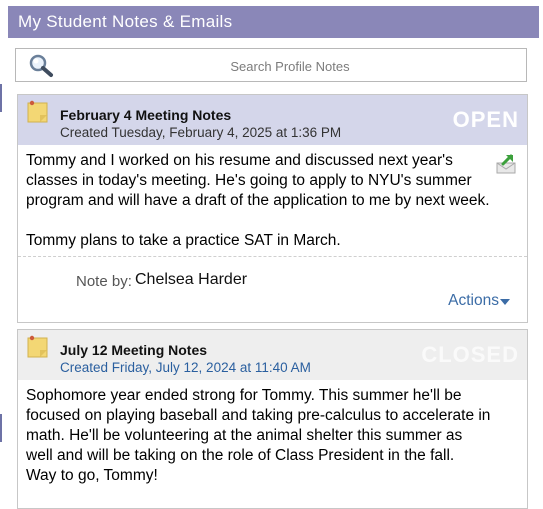  Describe the element at coordinates (273, 22) in the screenshot. I see `section-header: My Student Notes & Emails` at that location.